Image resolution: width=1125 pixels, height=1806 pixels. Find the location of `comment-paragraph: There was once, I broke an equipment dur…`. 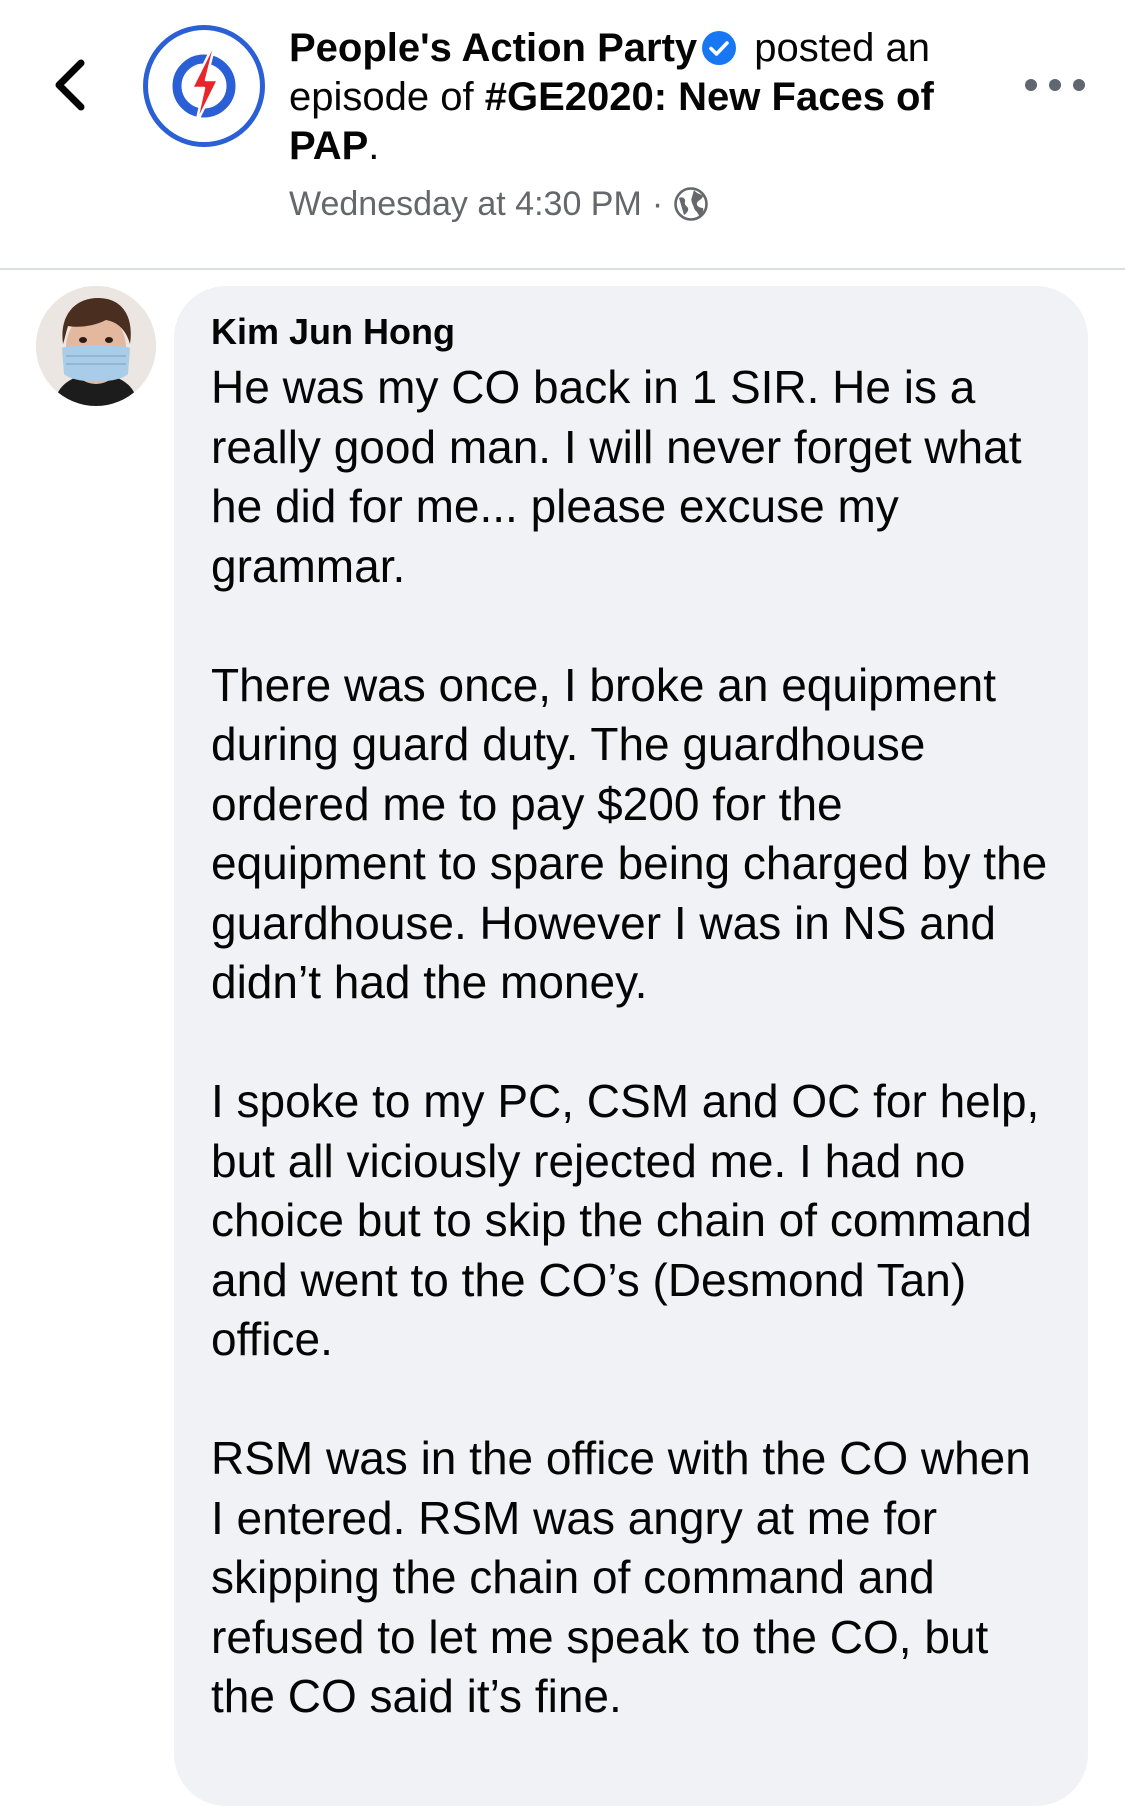

comment-paragraph: There was once, I broke an equipment dur… is located at coordinates (629, 833).